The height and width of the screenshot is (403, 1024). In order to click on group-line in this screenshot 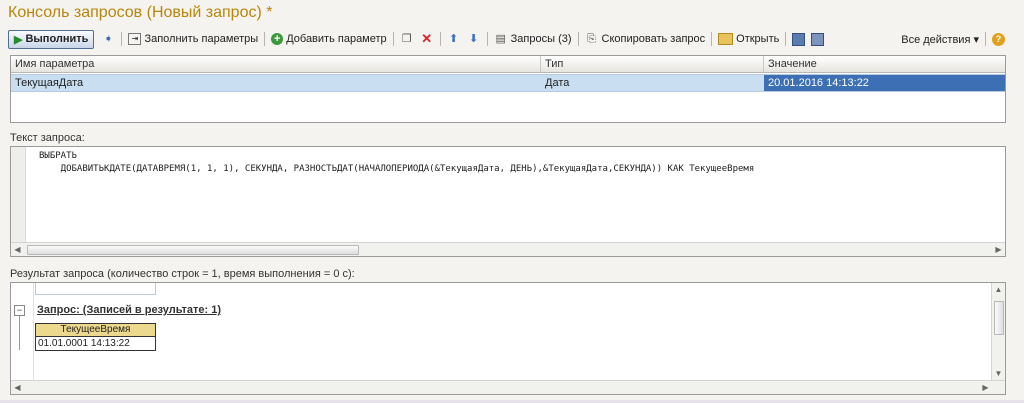, I will do `click(19, 333)`.